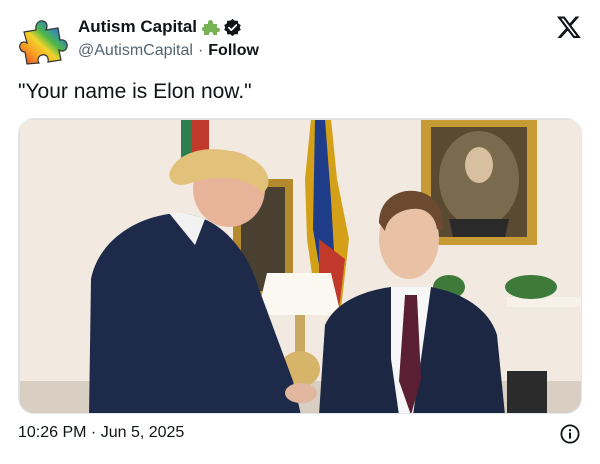  Describe the element at coordinates (135, 51) in the screenshot. I see `author-handle: @AutismCapital` at that location.